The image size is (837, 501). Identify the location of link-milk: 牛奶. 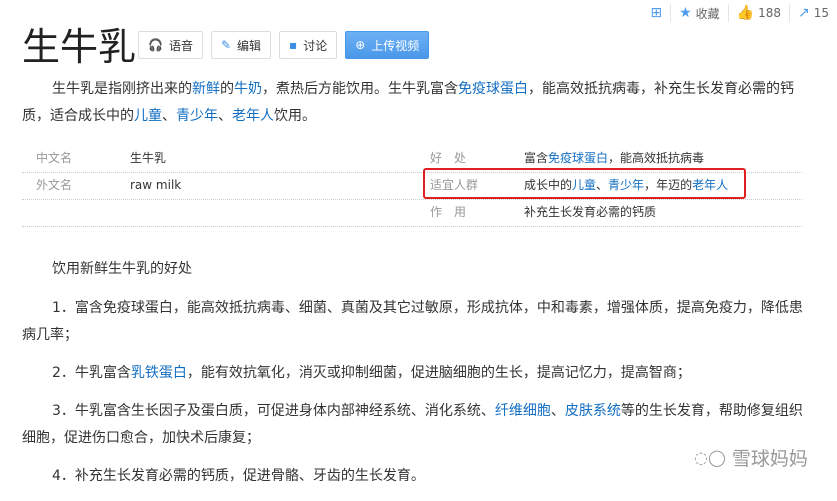
(248, 89).